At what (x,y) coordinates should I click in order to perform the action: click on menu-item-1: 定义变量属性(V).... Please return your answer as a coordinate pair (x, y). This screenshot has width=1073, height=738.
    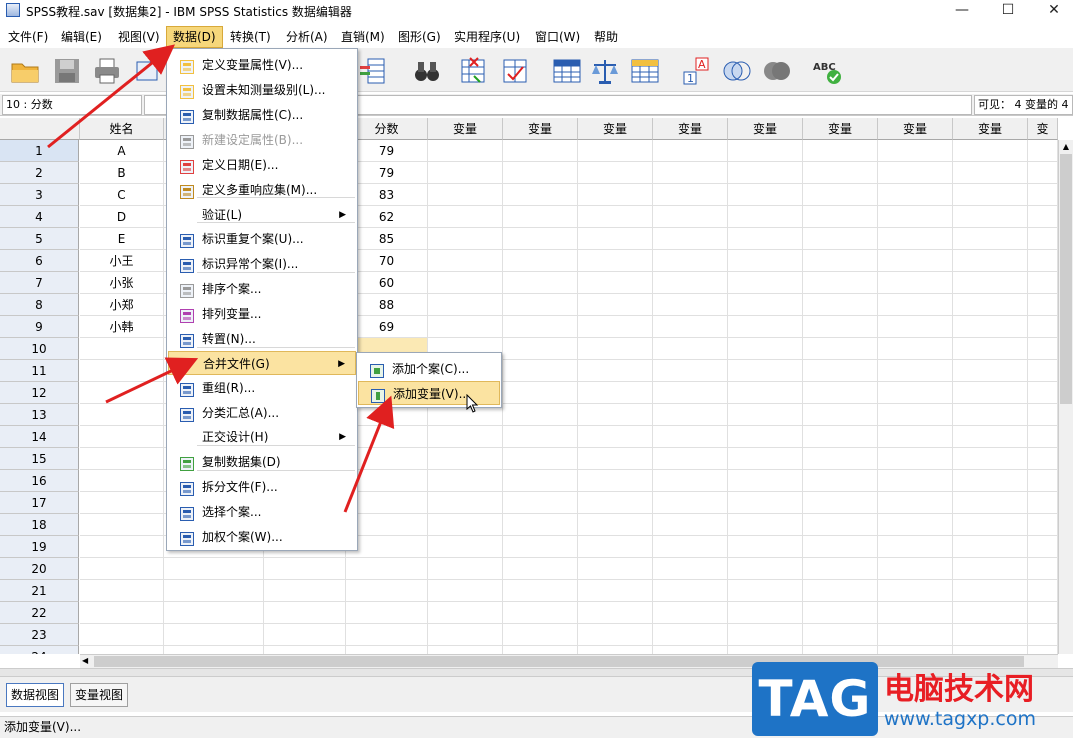
    Looking at the image, I should click on (262, 65).